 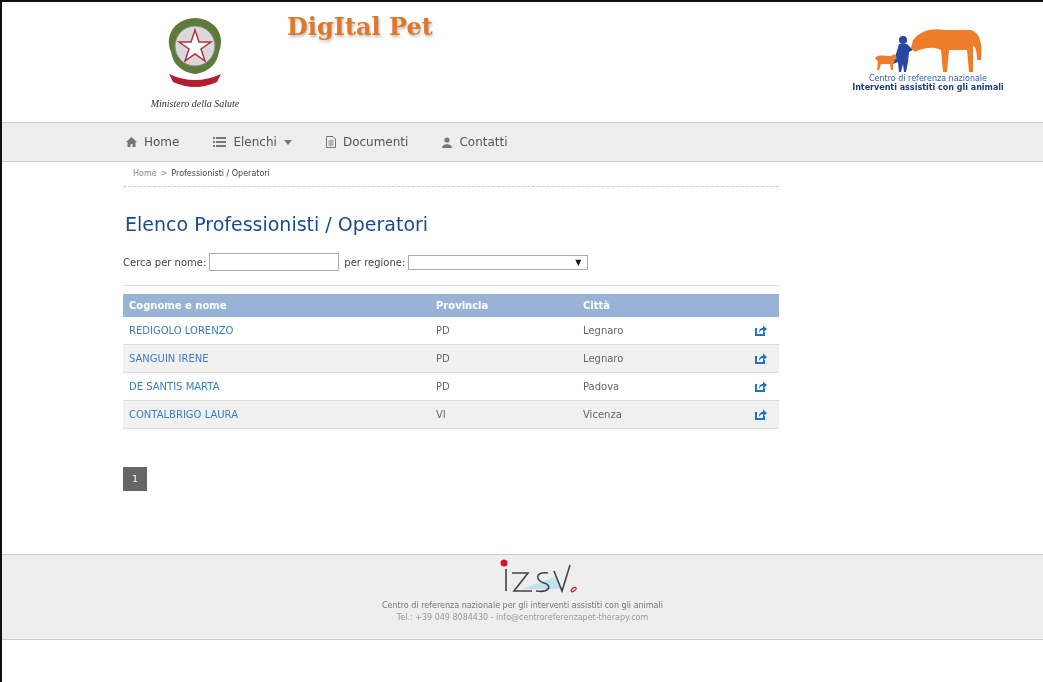 I want to click on filter-label: Cerca per nome:, so click(x=165, y=262).